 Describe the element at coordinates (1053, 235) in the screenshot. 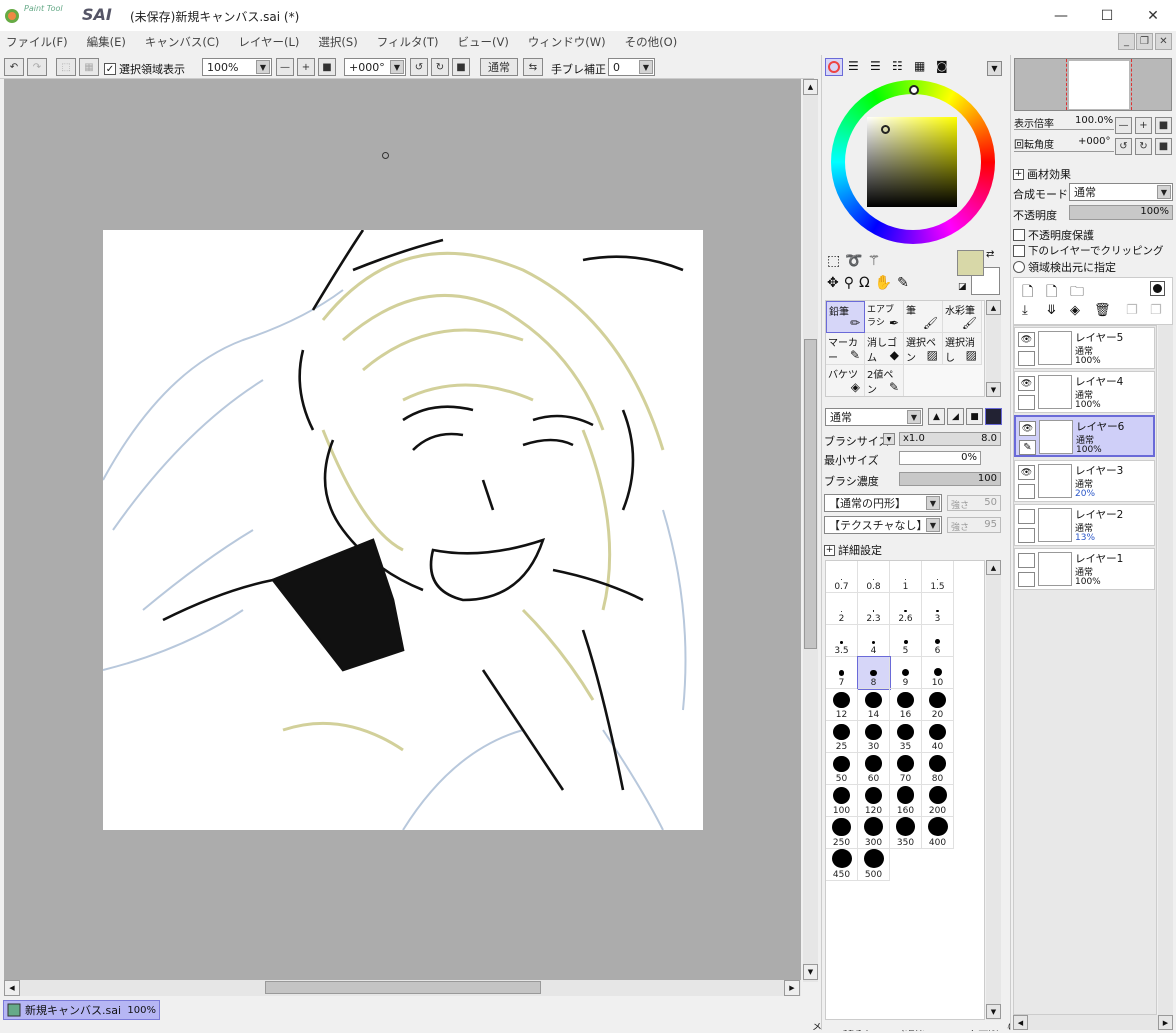

I see `preserve-opacity-option: 不透明度保護` at that location.